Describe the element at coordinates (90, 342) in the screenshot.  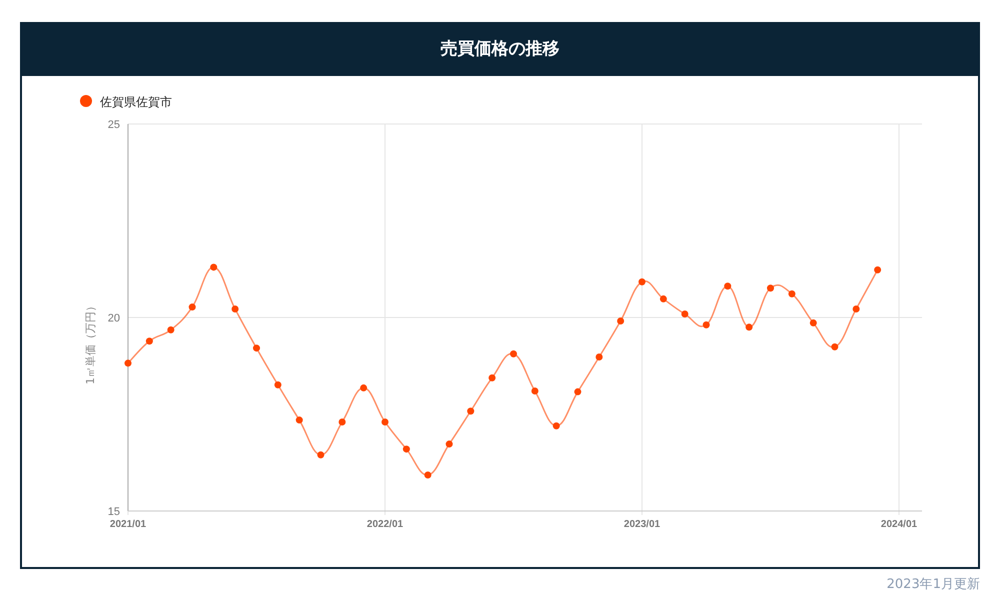
I see `y-axis-title: 1㎡単価（万円）` at that location.